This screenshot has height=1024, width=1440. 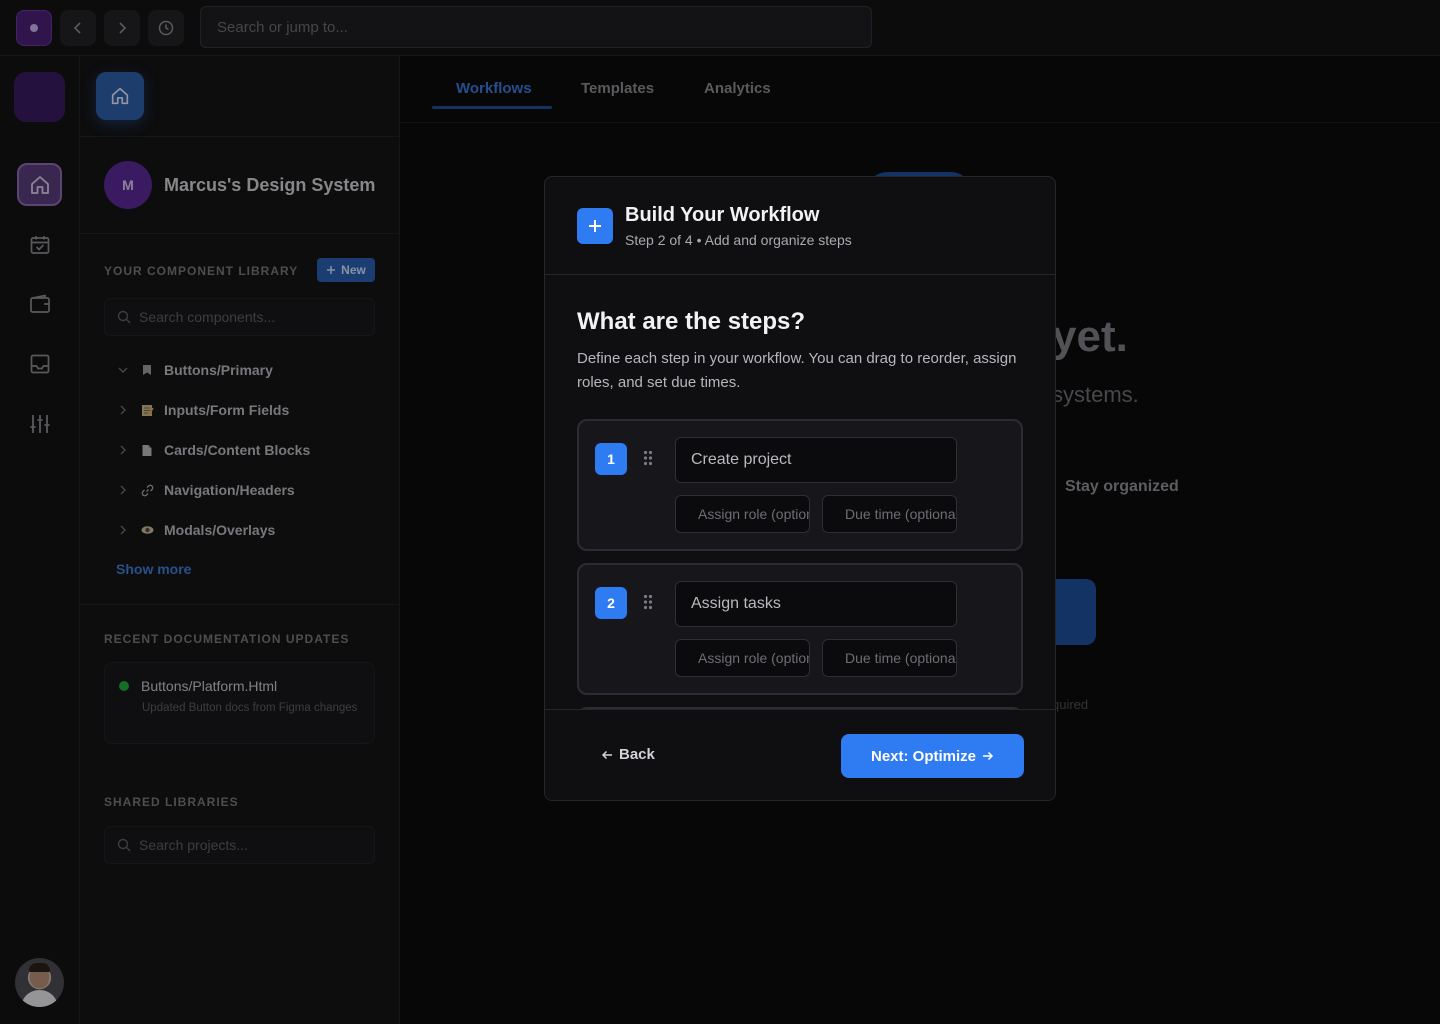 I want to click on modal-footer: Back Next: Optimize, so click(x=800, y=754).